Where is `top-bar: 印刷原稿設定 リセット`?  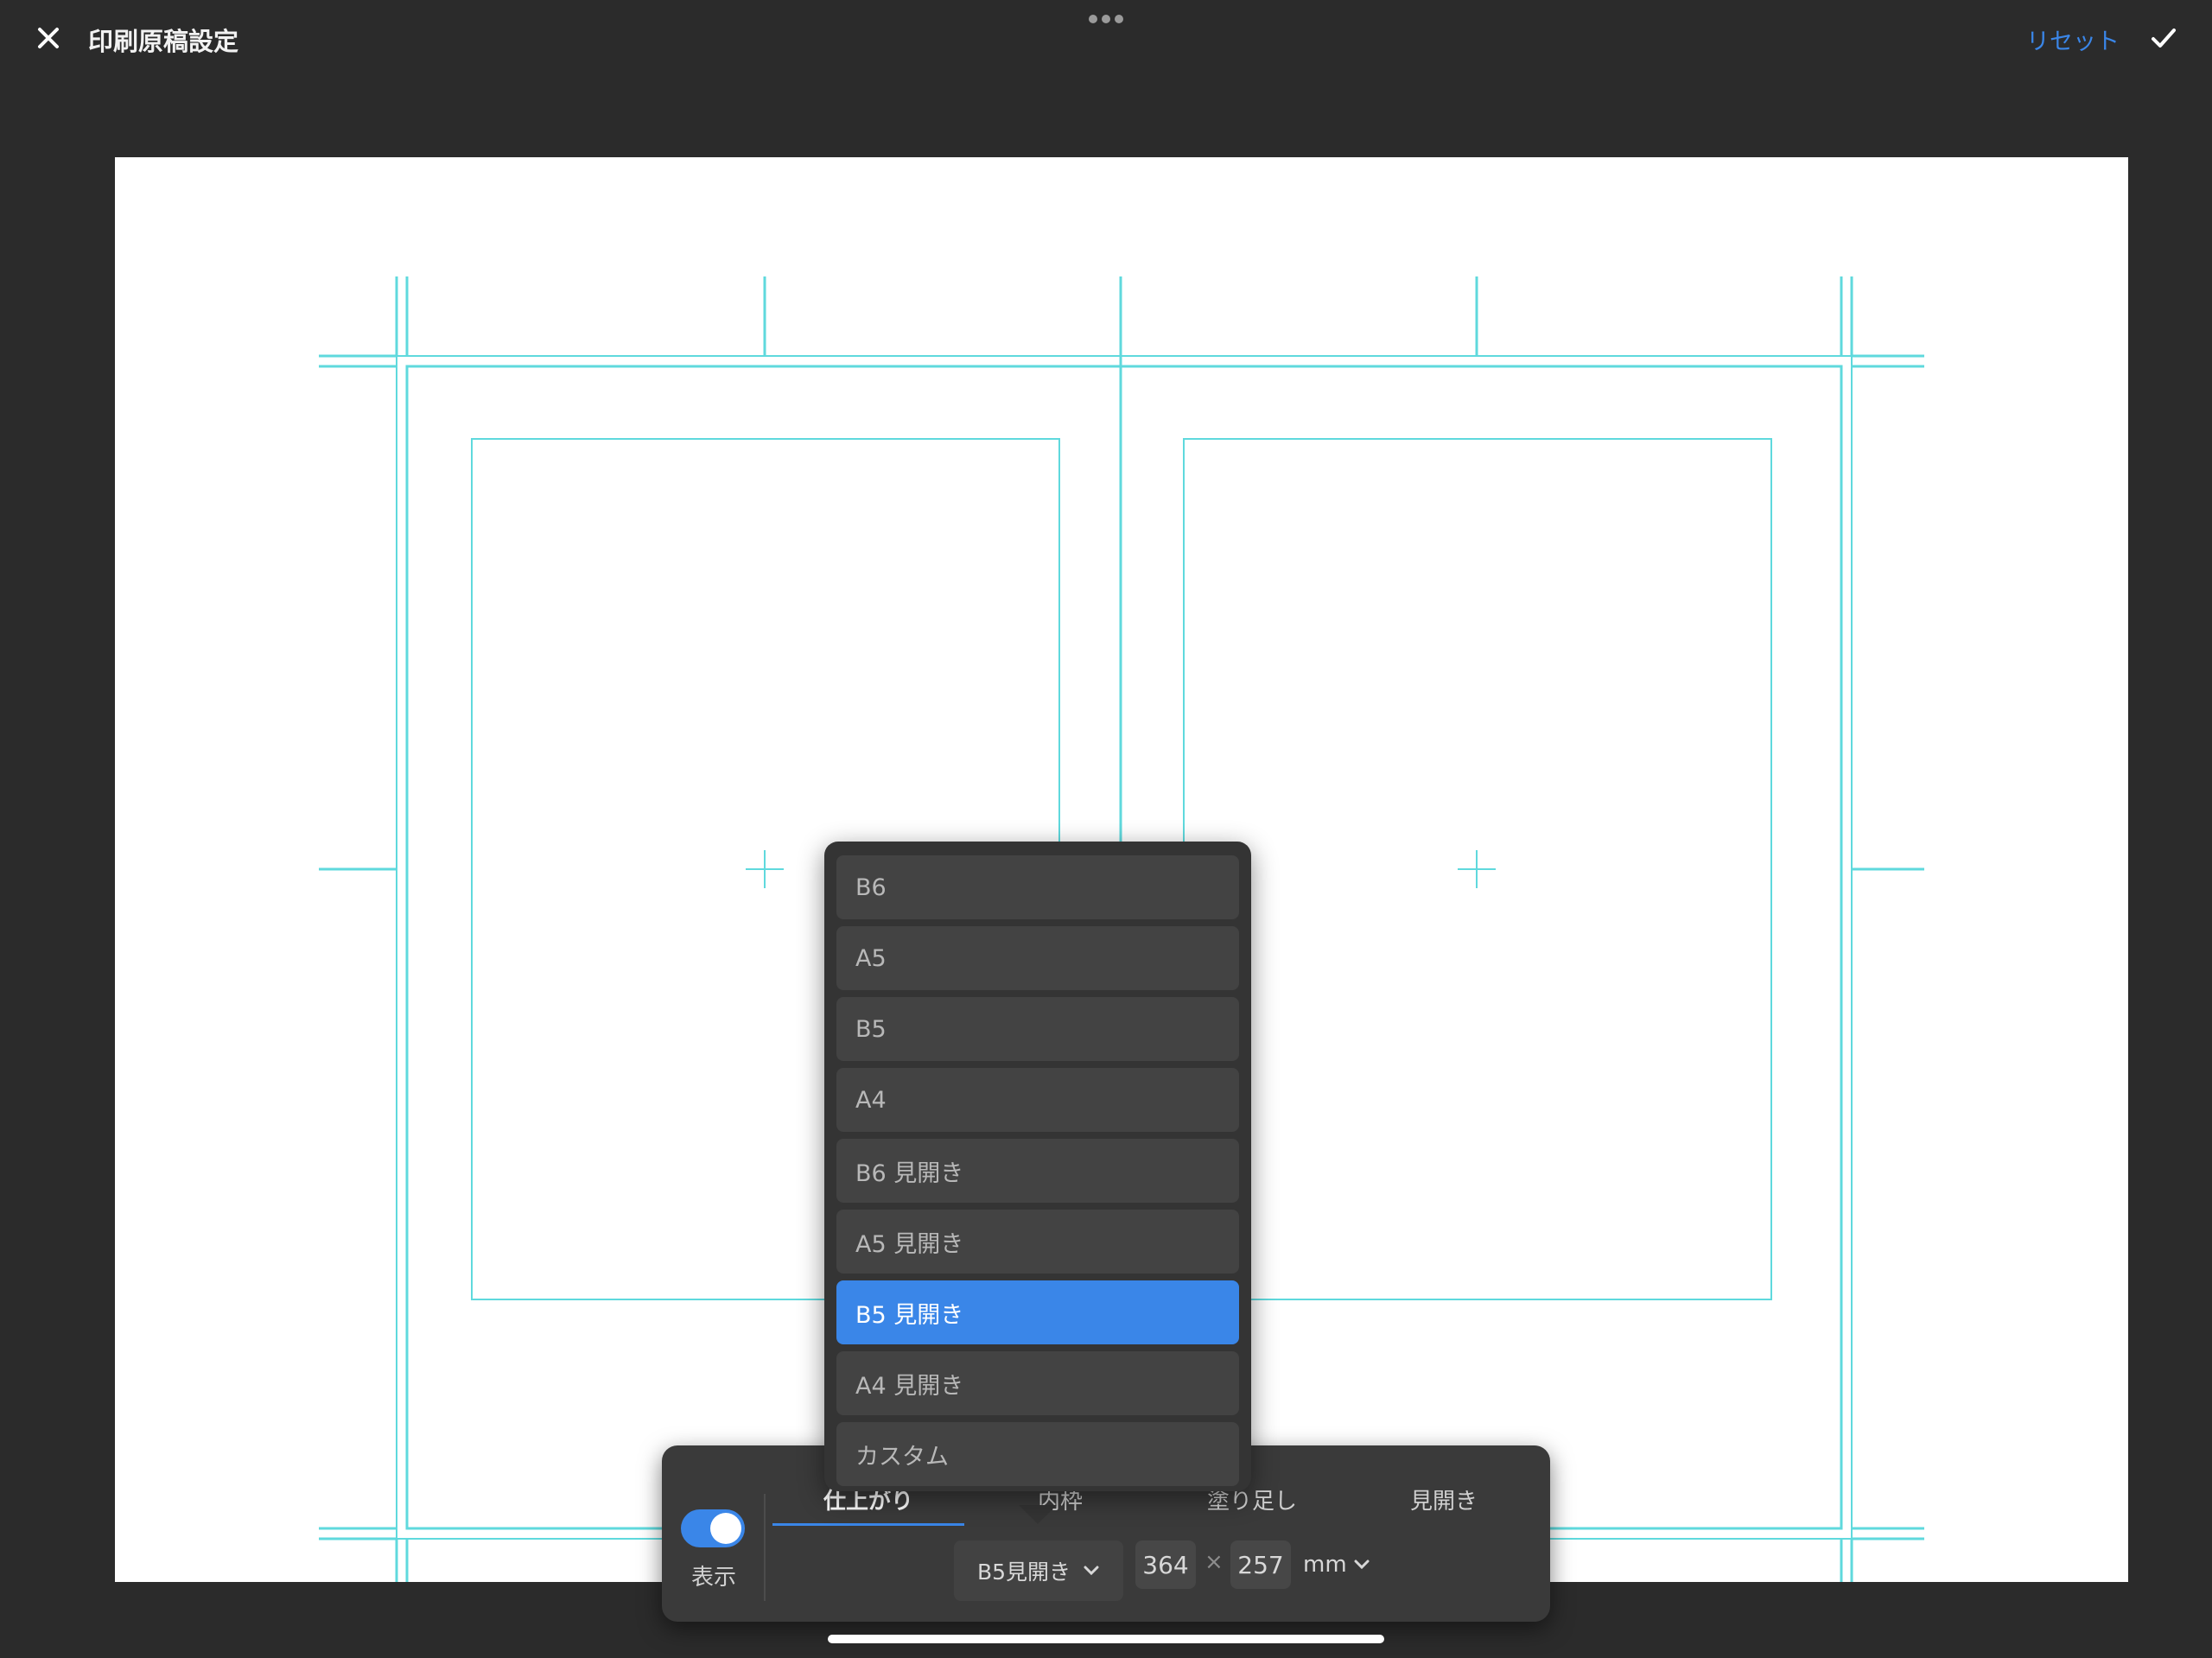
top-bar: 印刷原稿設定 リセット is located at coordinates (1106, 43).